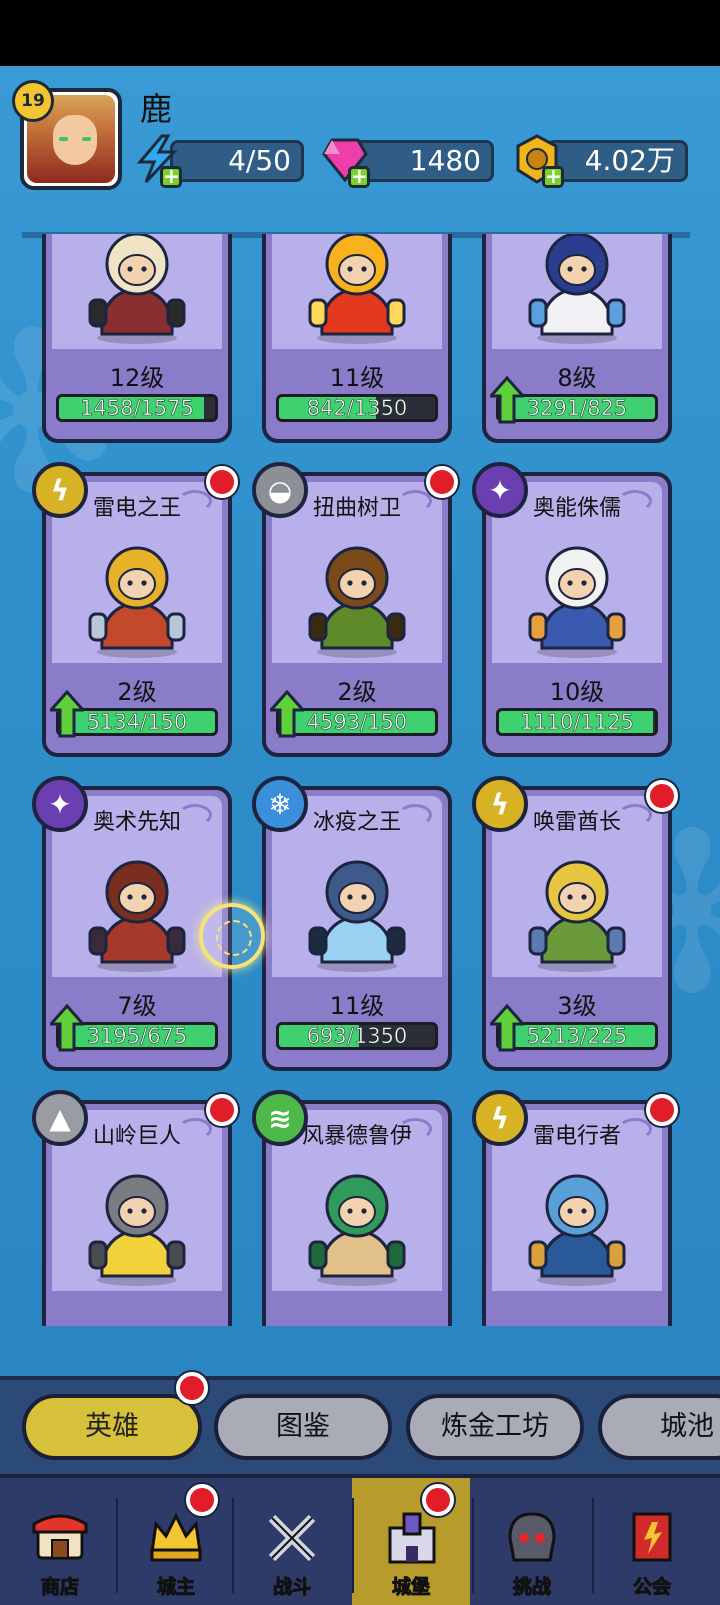 Image resolution: width=720 pixels, height=1605 pixels. Describe the element at coordinates (137, 378) in the screenshot. I see `hero-level: 12级` at that location.